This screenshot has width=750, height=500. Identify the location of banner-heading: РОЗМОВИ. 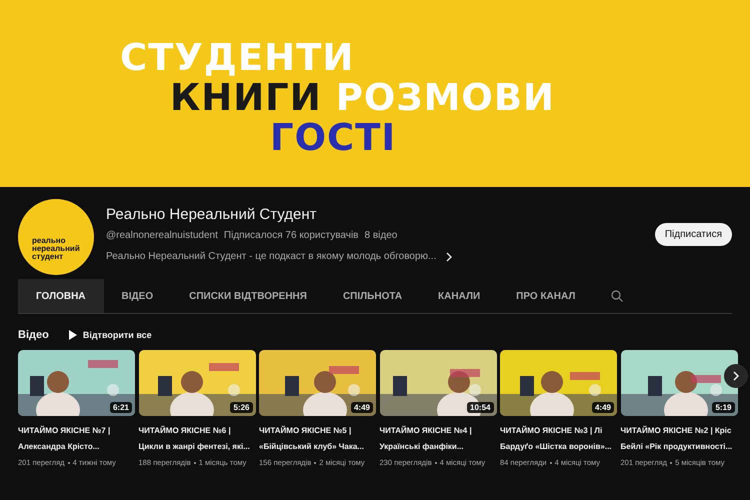
(446, 98).